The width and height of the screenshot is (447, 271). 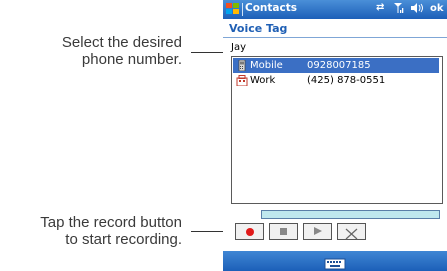 I want to click on stop-button, so click(x=283, y=231).